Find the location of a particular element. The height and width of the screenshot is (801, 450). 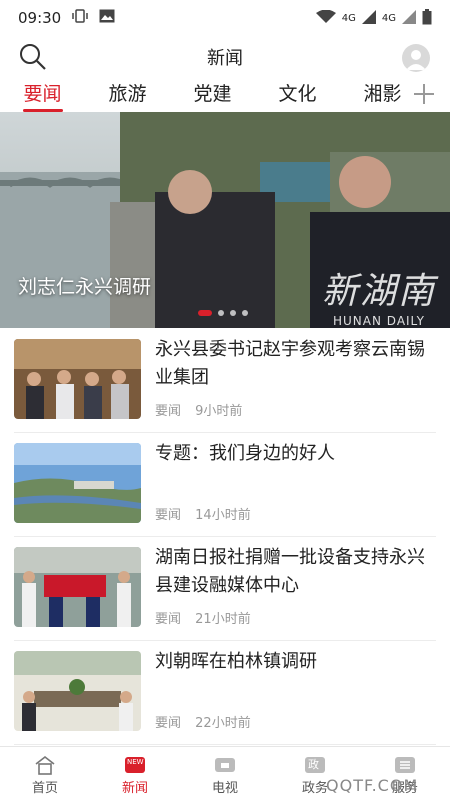

service-icon is located at coordinates (405, 765).